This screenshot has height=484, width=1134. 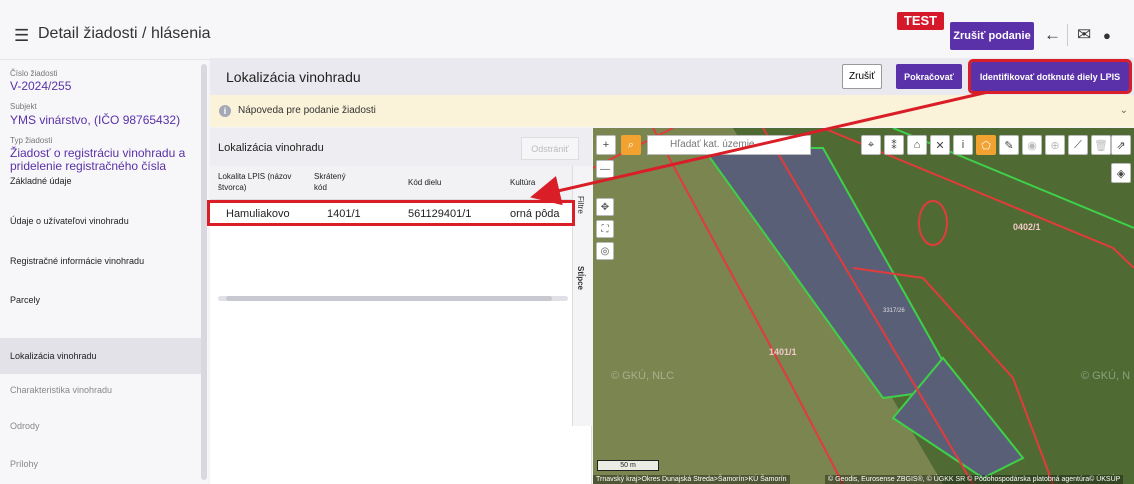 What do you see at coordinates (100, 181) in the screenshot?
I see `sidebar-item-basic-data: Základné údaje` at bounding box center [100, 181].